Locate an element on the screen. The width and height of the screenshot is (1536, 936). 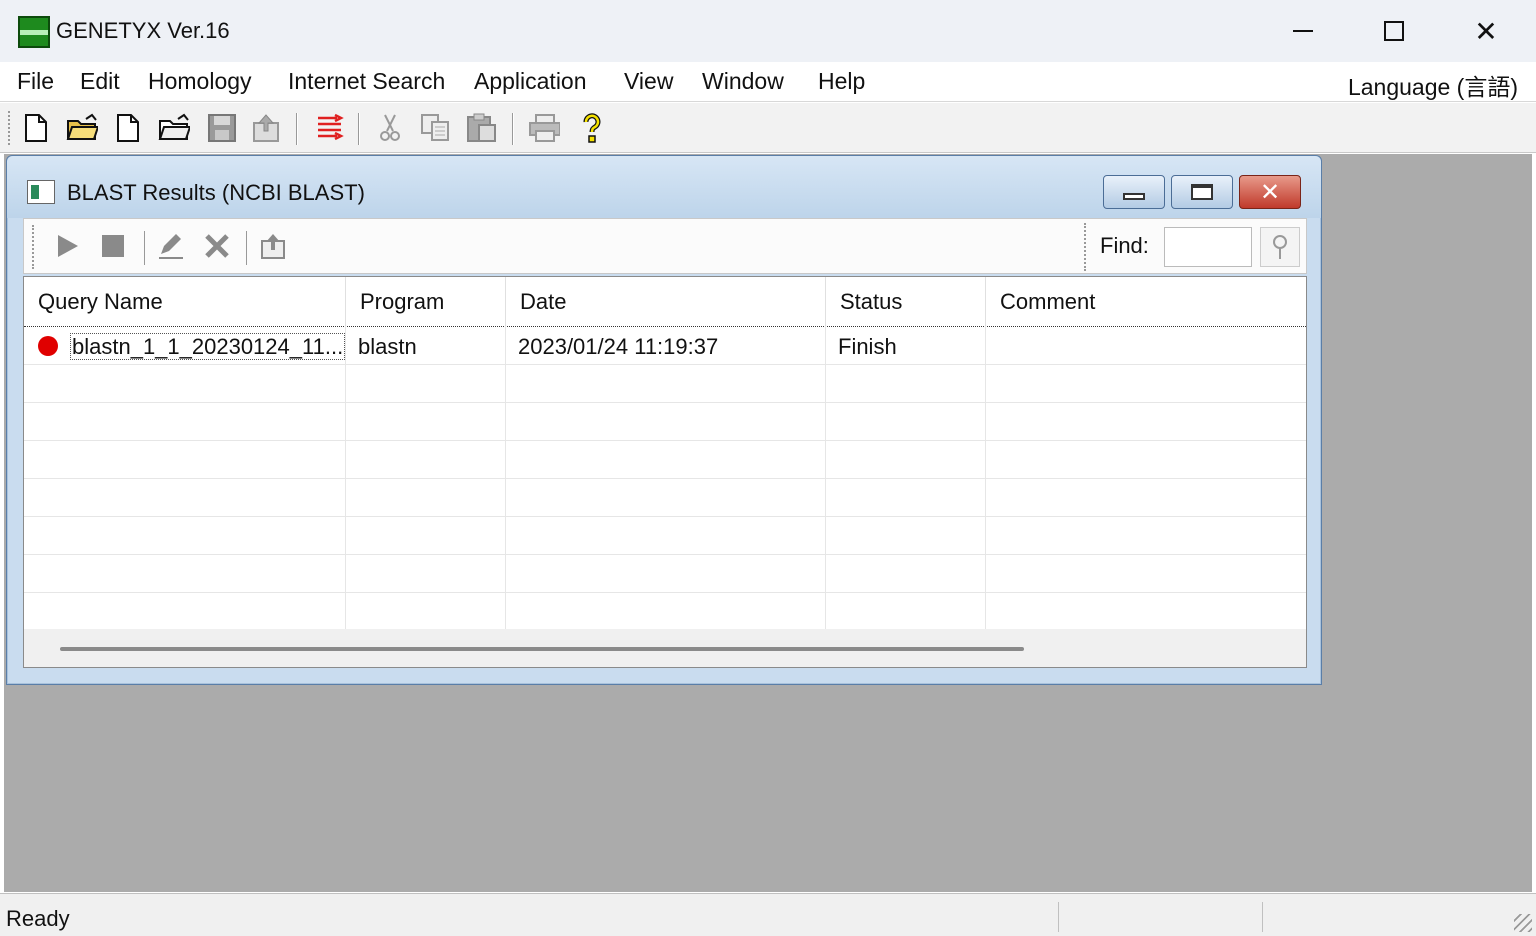
save-button is located at coordinates (222, 128).